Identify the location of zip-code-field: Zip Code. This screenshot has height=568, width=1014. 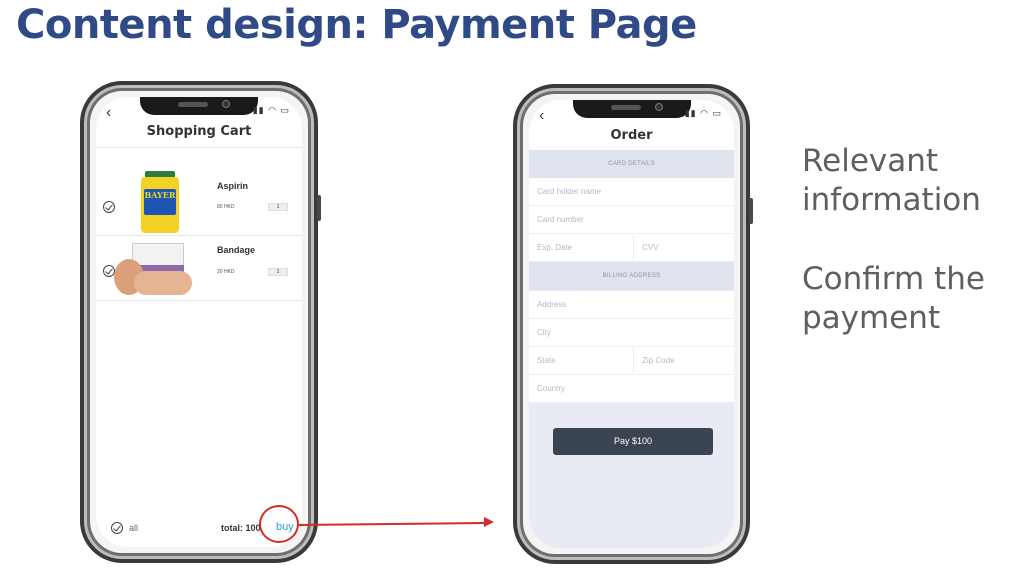
(683, 361).